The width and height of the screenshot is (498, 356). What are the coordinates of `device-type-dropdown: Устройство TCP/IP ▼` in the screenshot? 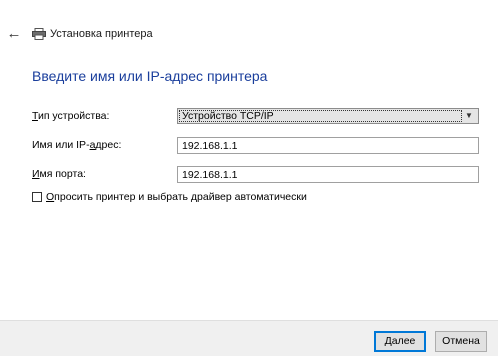 It's located at (328, 116).